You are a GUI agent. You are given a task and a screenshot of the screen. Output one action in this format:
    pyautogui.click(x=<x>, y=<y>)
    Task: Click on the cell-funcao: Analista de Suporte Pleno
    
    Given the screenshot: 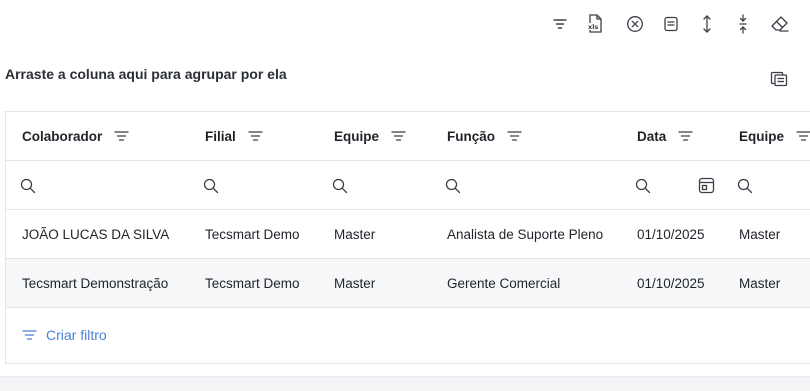 What is the action you would take?
    pyautogui.click(x=525, y=234)
    